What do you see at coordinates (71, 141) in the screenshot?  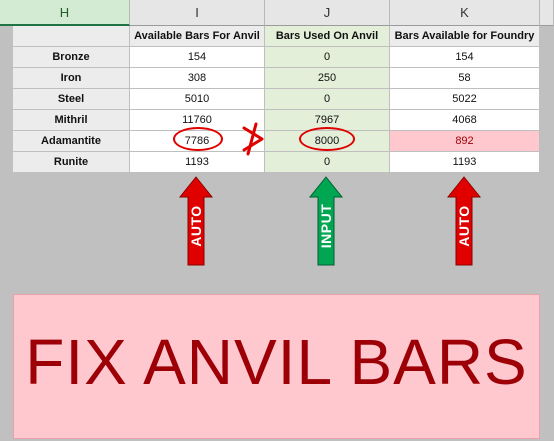 I see `row-label: Adamantite` at bounding box center [71, 141].